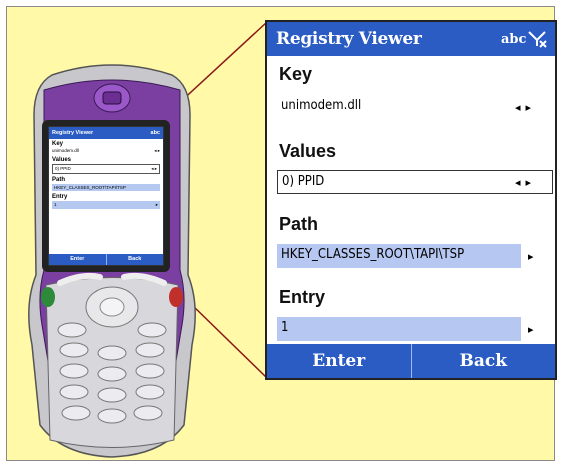  What do you see at coordinates (339, 361) in the screenshot?
I see `enter-softkey: Enter` at bounding box center [339, 361].